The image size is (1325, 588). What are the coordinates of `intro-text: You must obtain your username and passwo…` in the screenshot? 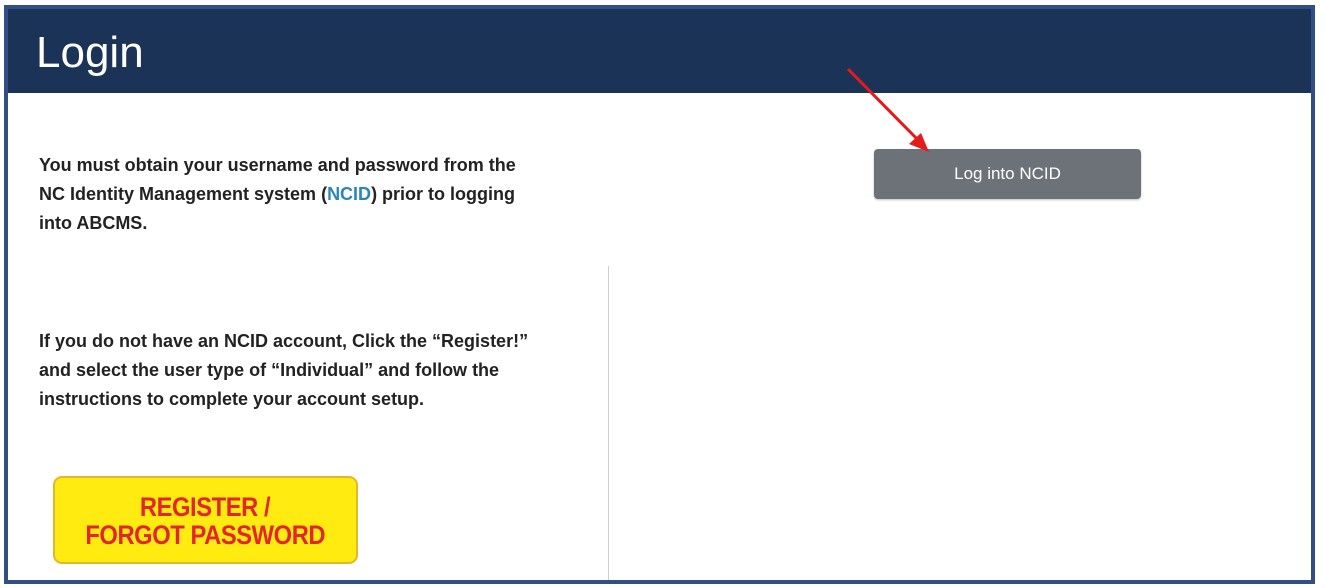 It's located at (289, 194).